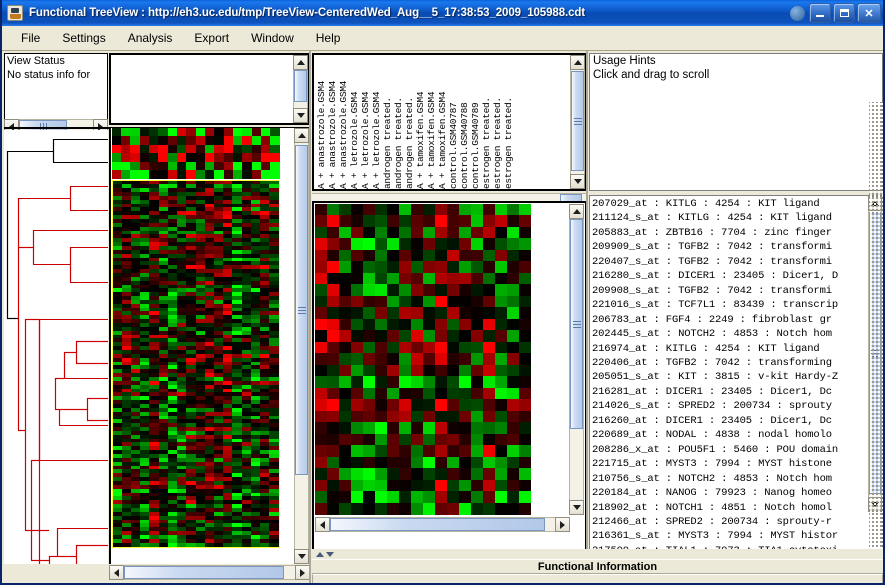 The width and height of the screenshot is (885, 585). Describe the element at coordinates (729, 276) in the screenshot. I see `gene-annotation-row: 216280_s_at : DICER1 : 23405 : Dicer1, D` at that location.